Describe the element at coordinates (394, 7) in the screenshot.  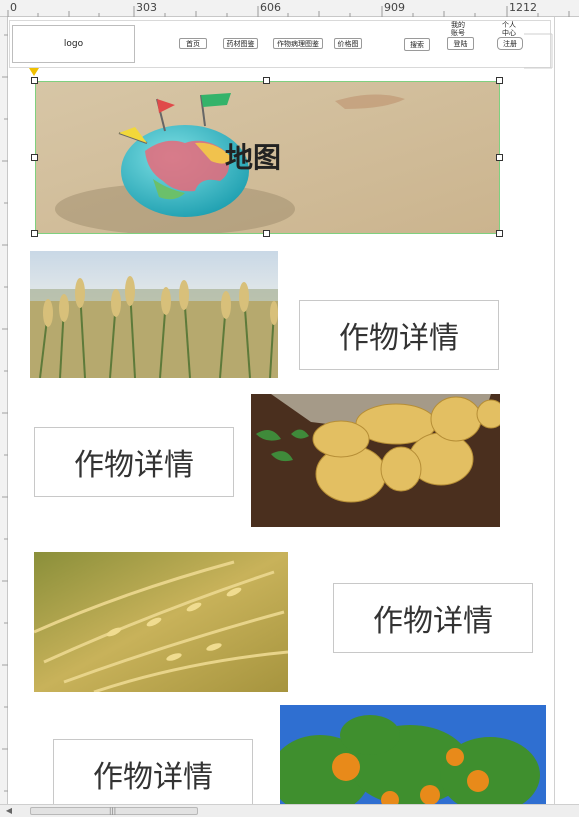
I see `ruler-mark: 909` at that location.